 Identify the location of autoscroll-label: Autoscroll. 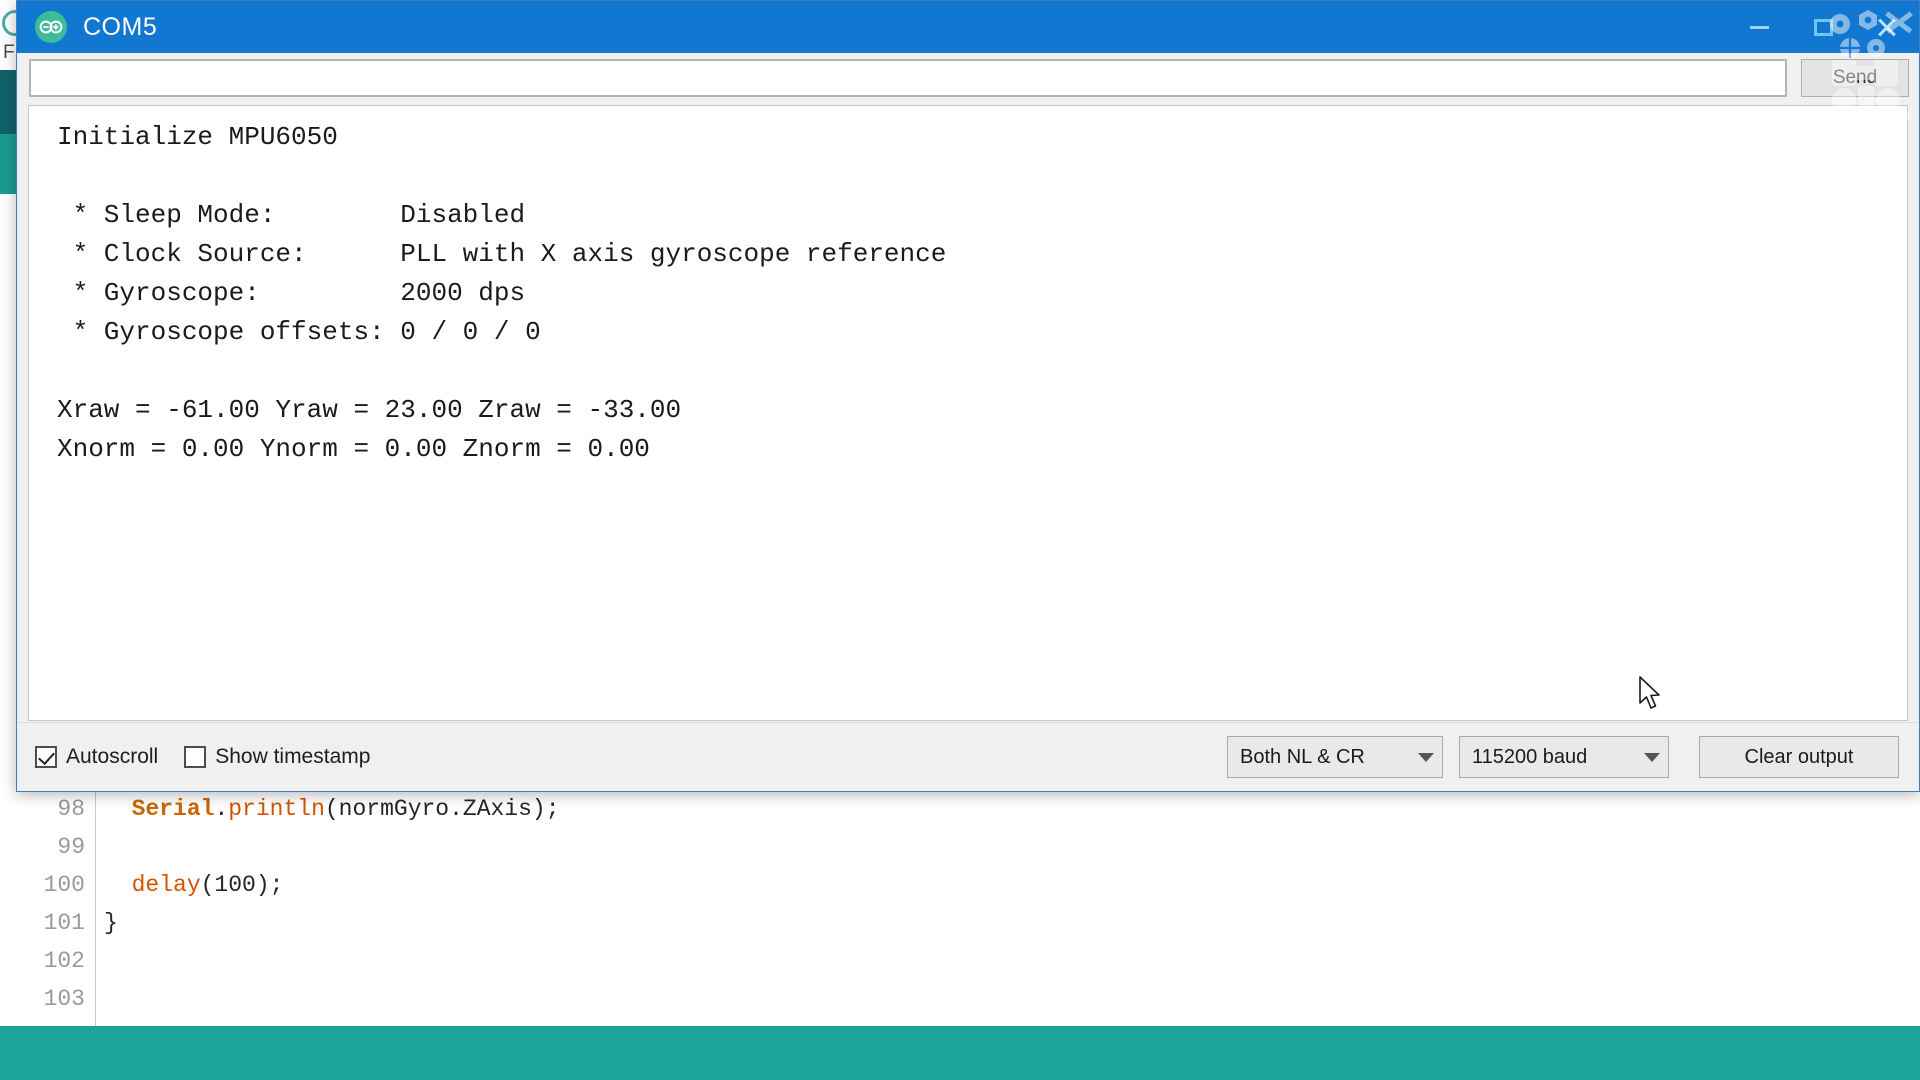
(112, 756).